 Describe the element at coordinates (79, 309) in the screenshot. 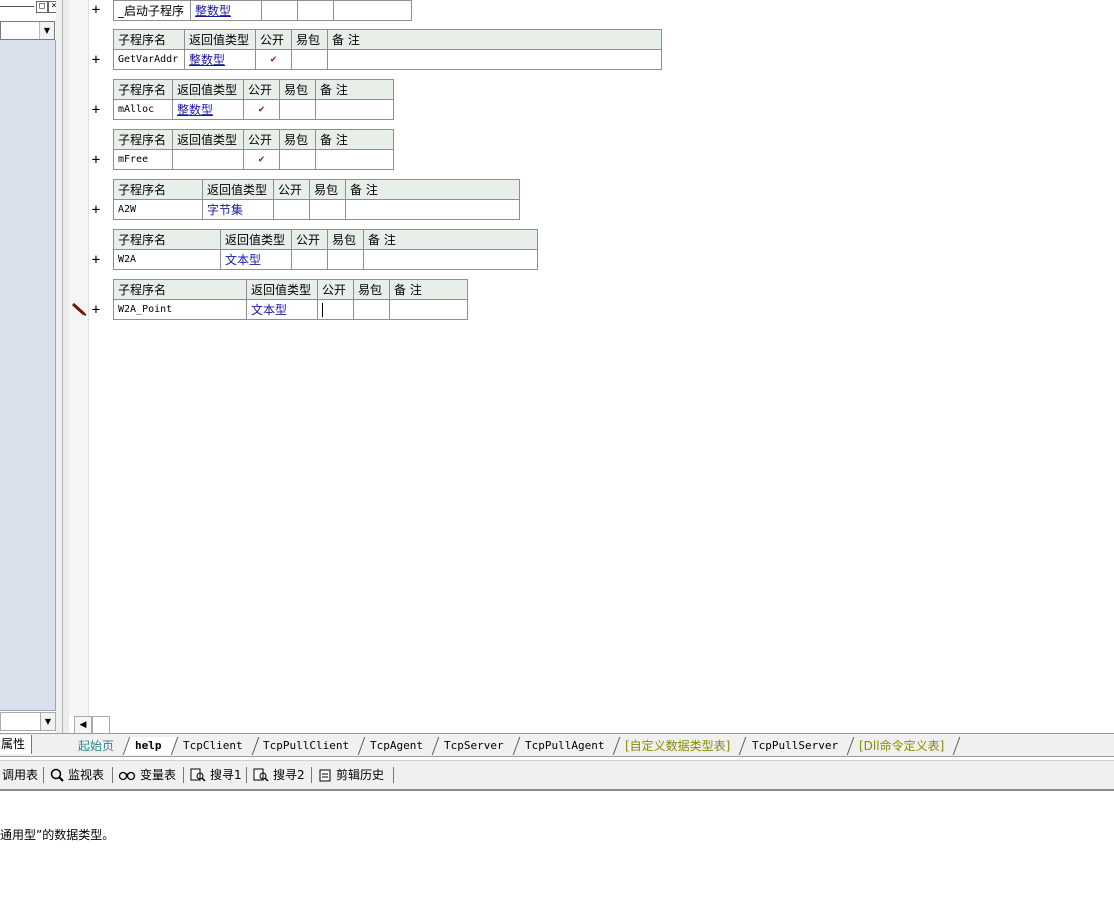

I see `pencil-icon` at that location.